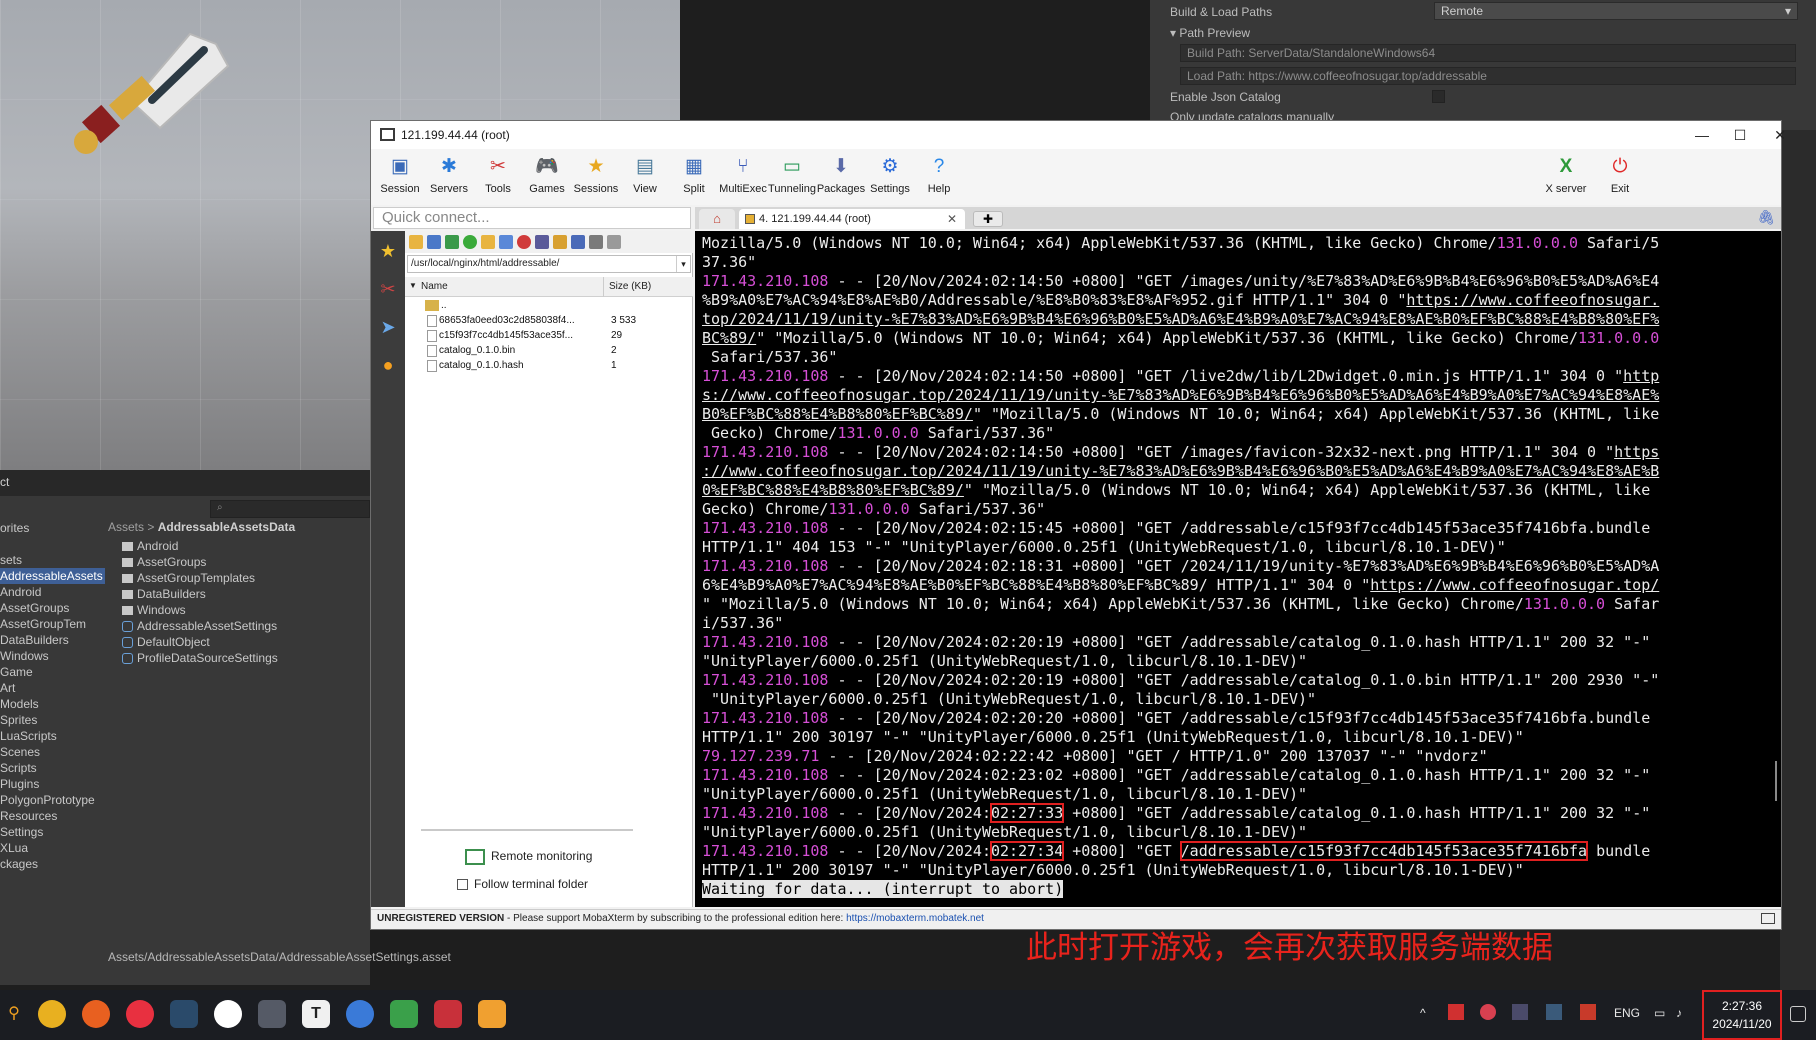 Image resolution: width=1816 pixels, height=1040 pixels. What do you see at coordinates (52, 864) in the screenshot?
I see `project-tree-item: ckages` at bounding box center [52, 864].